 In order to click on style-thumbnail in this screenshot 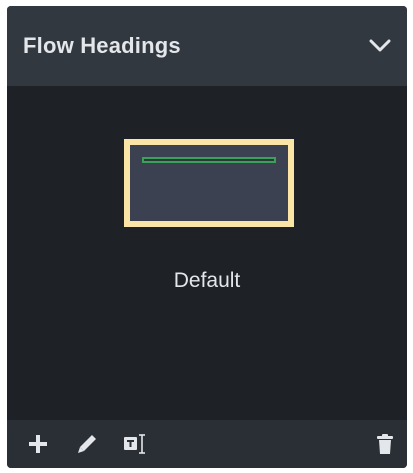, I will do `click(209, 183)`.